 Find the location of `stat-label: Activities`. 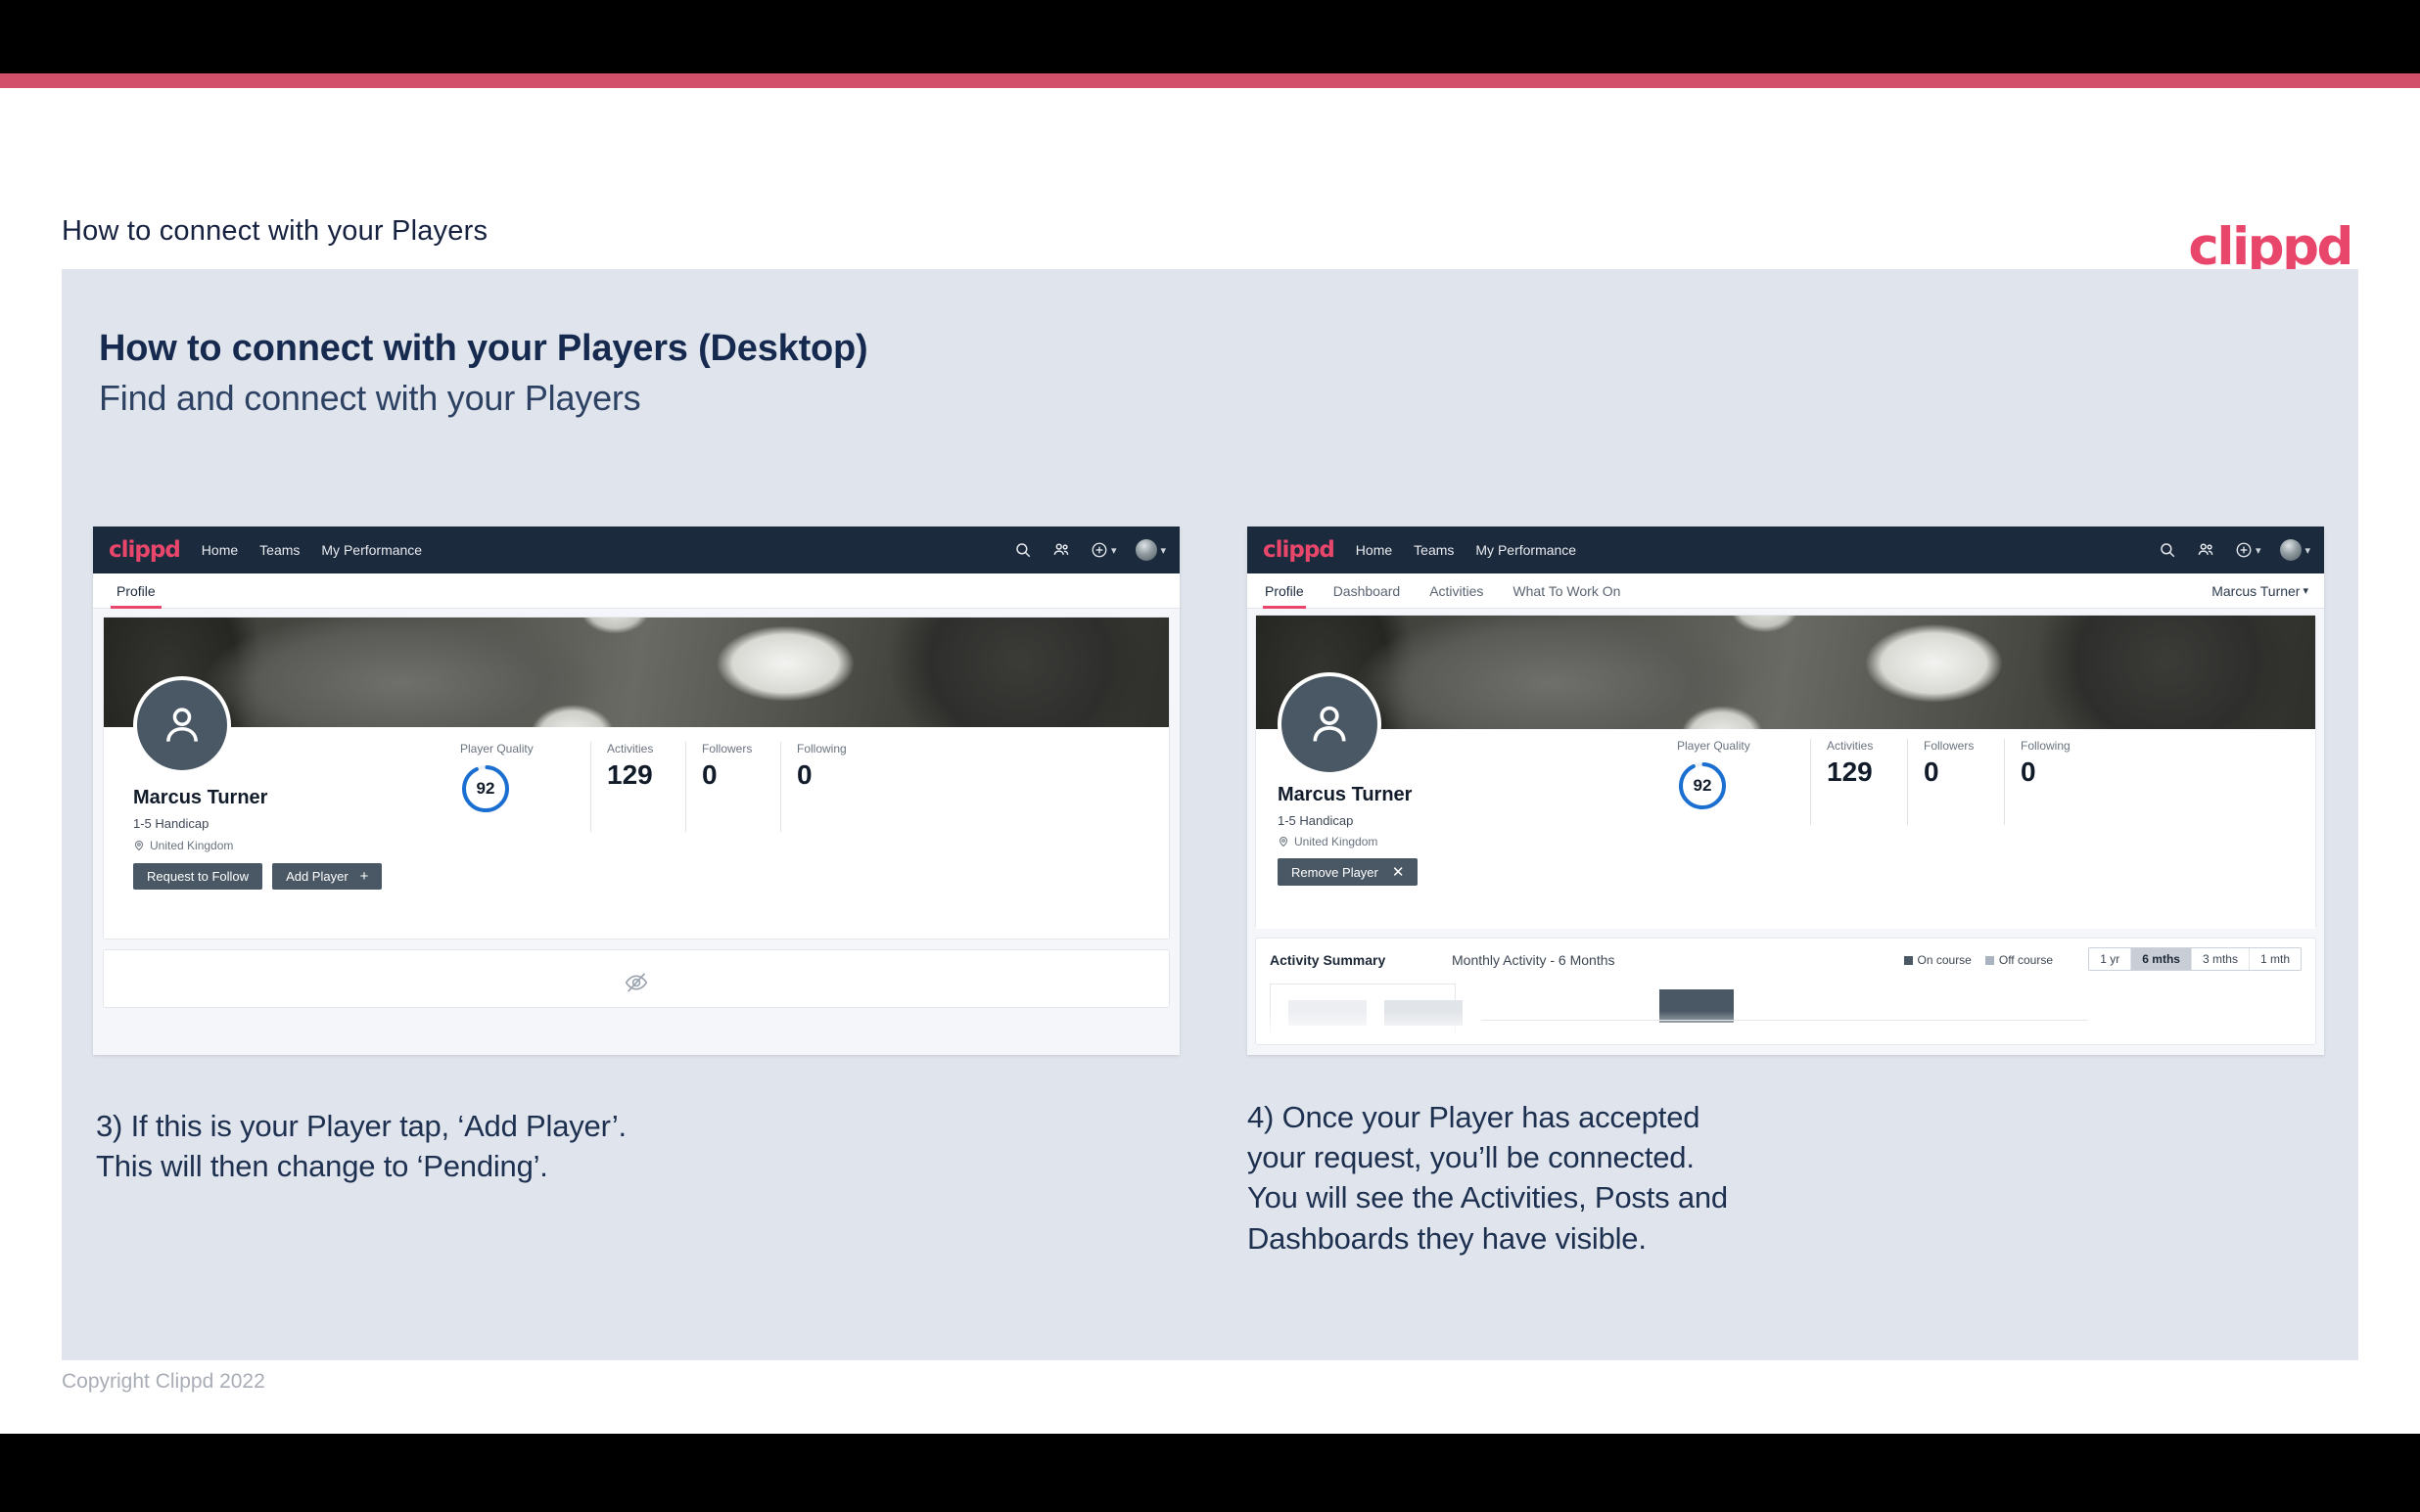

stat-label: Activities is located at coordinates (630, 749).